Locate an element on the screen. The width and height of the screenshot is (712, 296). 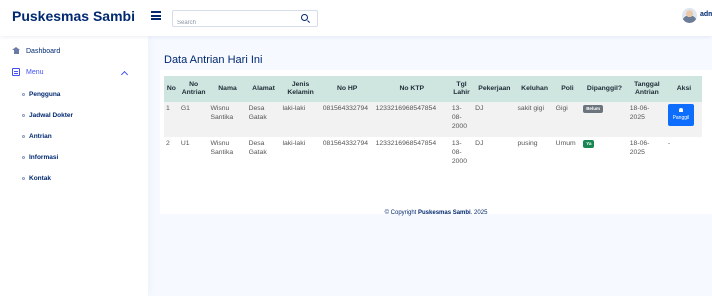
sidebar-item-jadwal-dokter: Jadwal Dokter is located at coordinates (47, 115).